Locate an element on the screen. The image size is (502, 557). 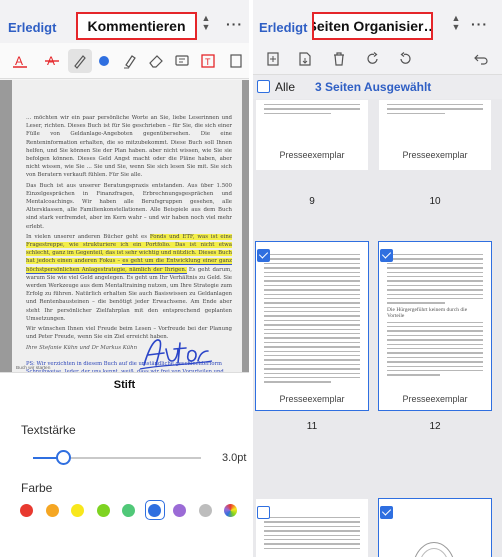
right-topbar: Erledigt Seiten Organisier… ▲ ▼ ··· is located at coordinates (377, 21).